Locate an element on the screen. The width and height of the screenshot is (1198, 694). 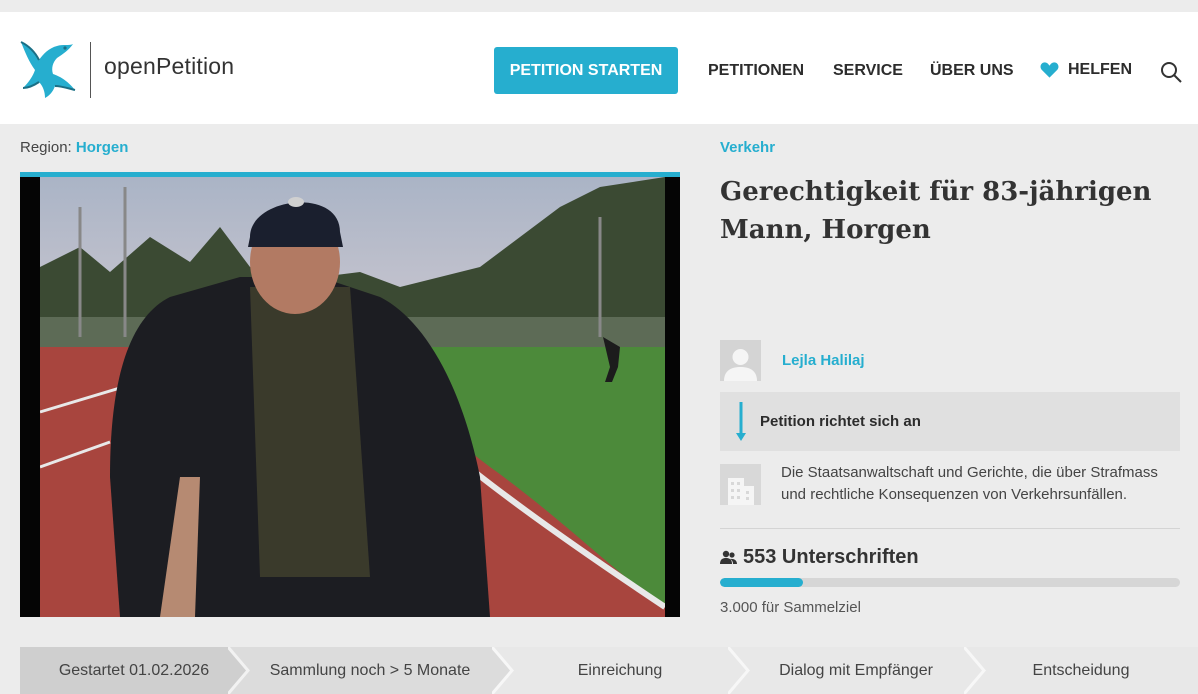
region-link: Horgen is located at coordinates (102, 147).